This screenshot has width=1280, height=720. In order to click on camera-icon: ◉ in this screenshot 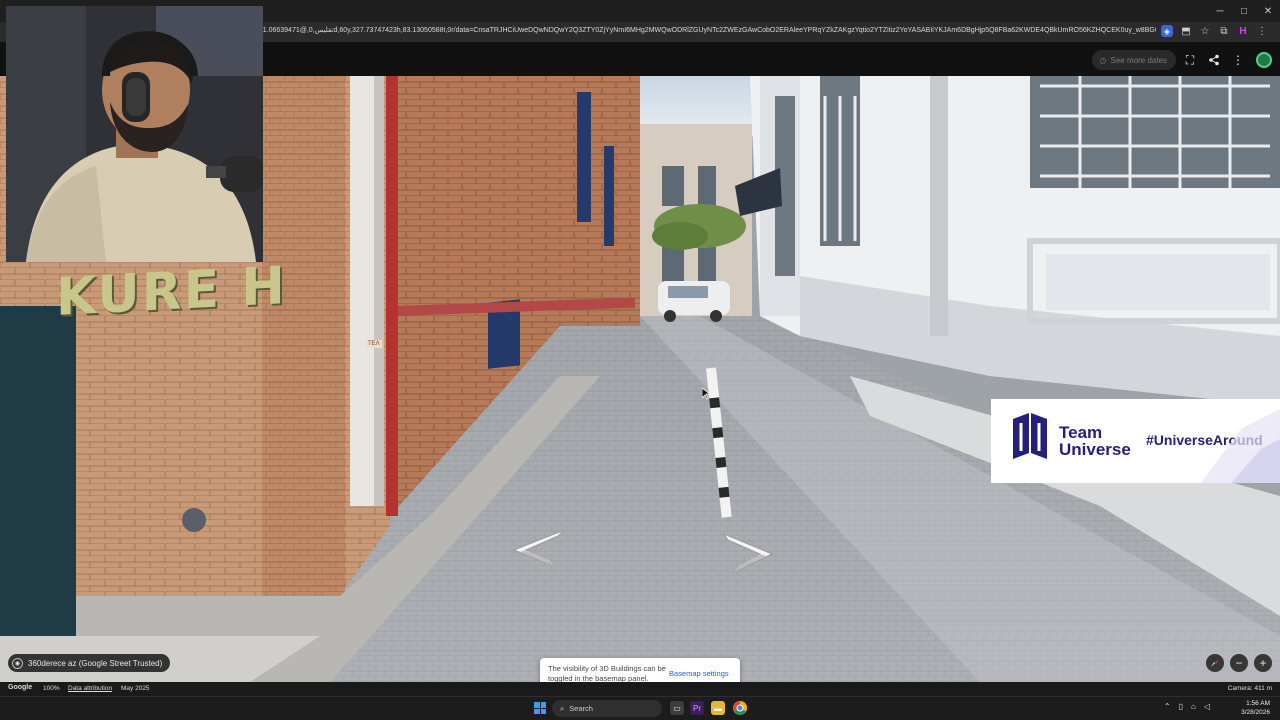, I will do `click(17, 663)`.